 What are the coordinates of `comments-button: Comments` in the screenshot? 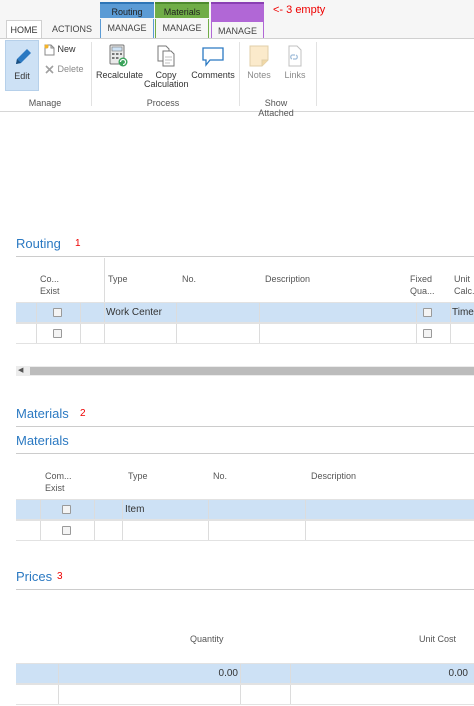 It's located at (213, 62).